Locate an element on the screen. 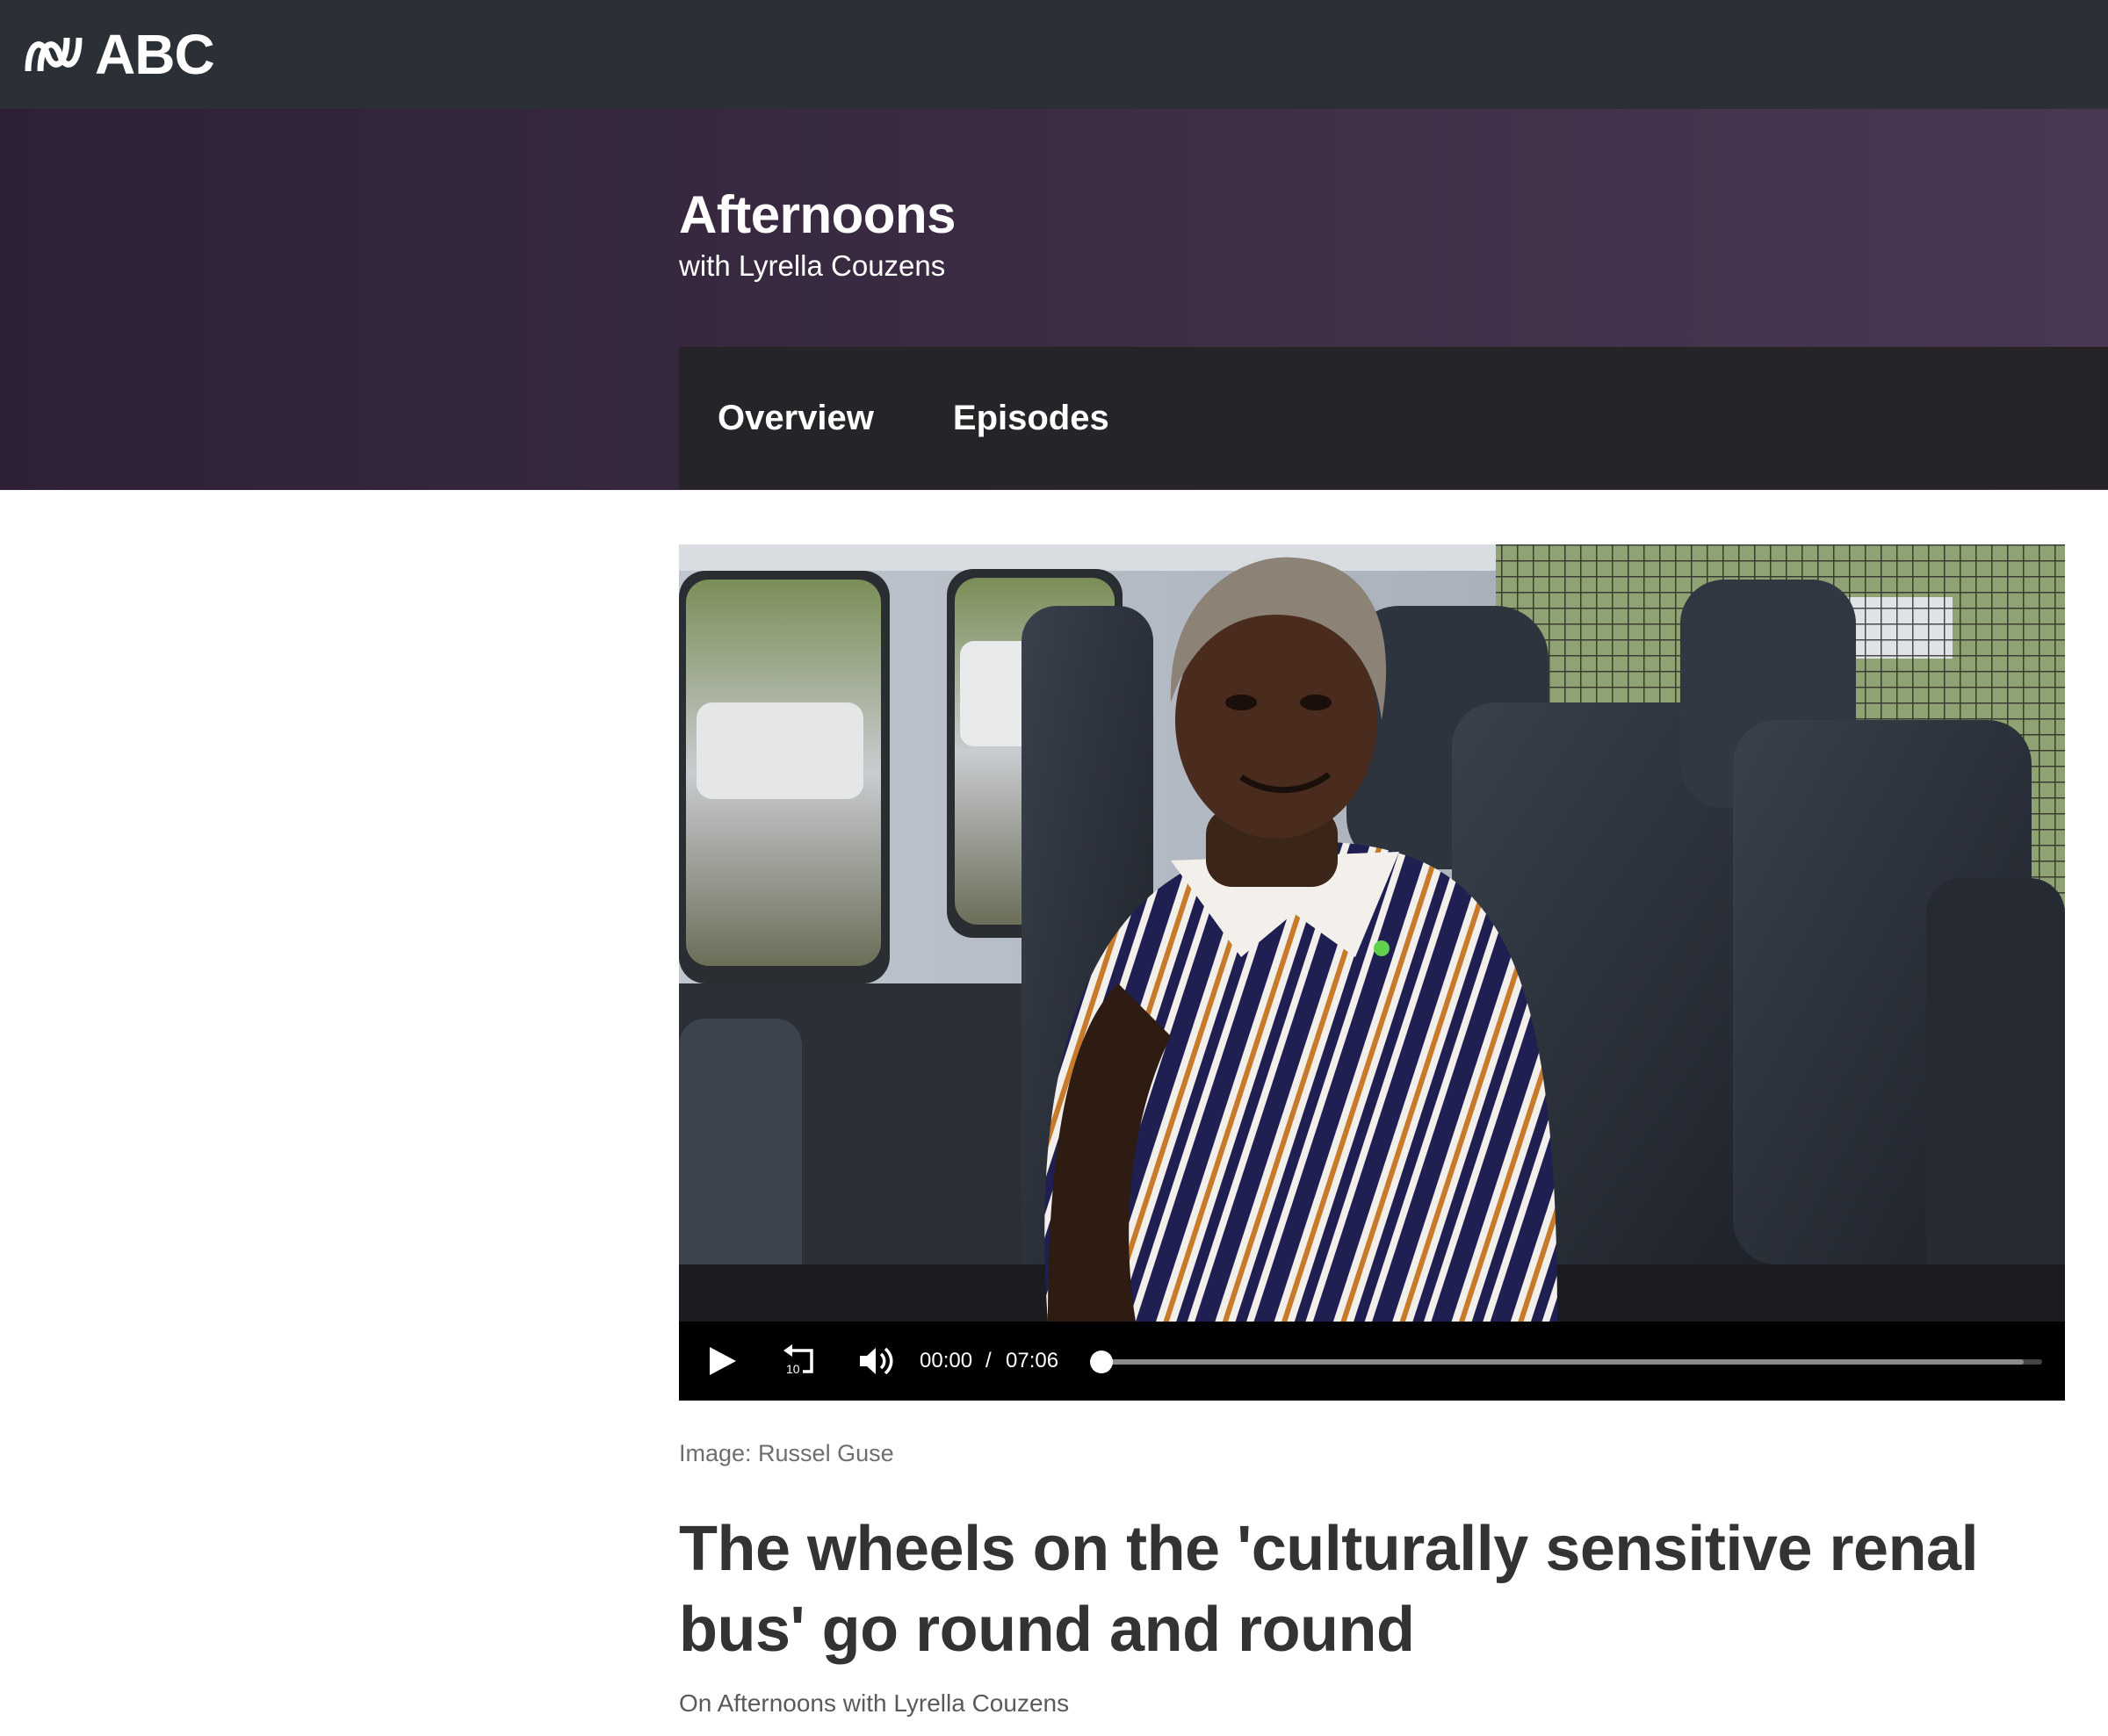 The width and height of the screenshot is (2108, 1736). rewind-10-icon: 10 is located at coordinates (798, 1360).